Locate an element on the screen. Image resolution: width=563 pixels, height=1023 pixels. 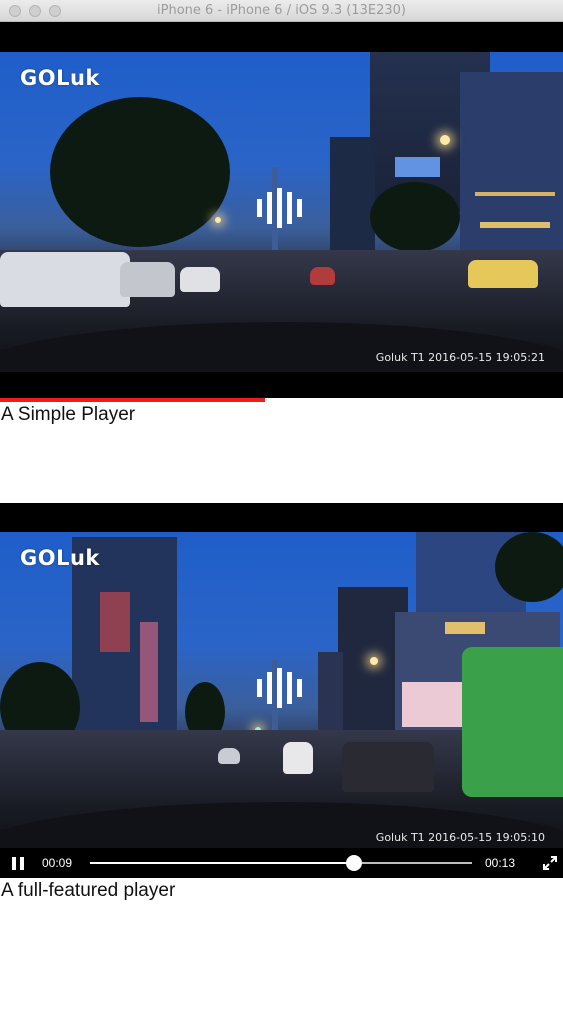
full-player-caption: A full-featured player is located at coordinates (88, 890).